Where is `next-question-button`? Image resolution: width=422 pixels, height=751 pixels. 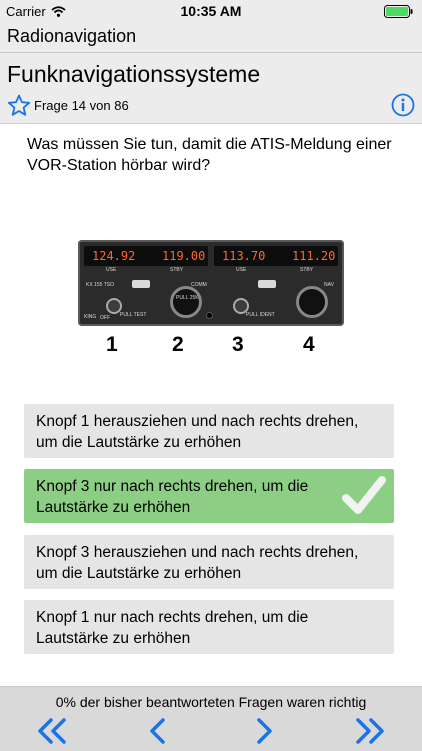
next-question-button is located at coordinates (264, 731).